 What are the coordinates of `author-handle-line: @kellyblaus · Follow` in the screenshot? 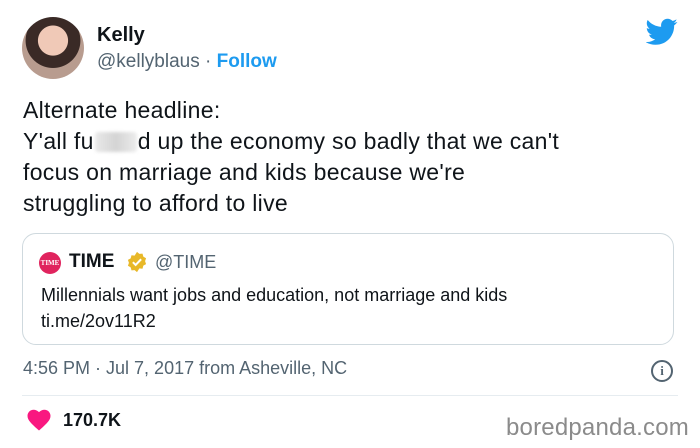 It's located at (187, 62).